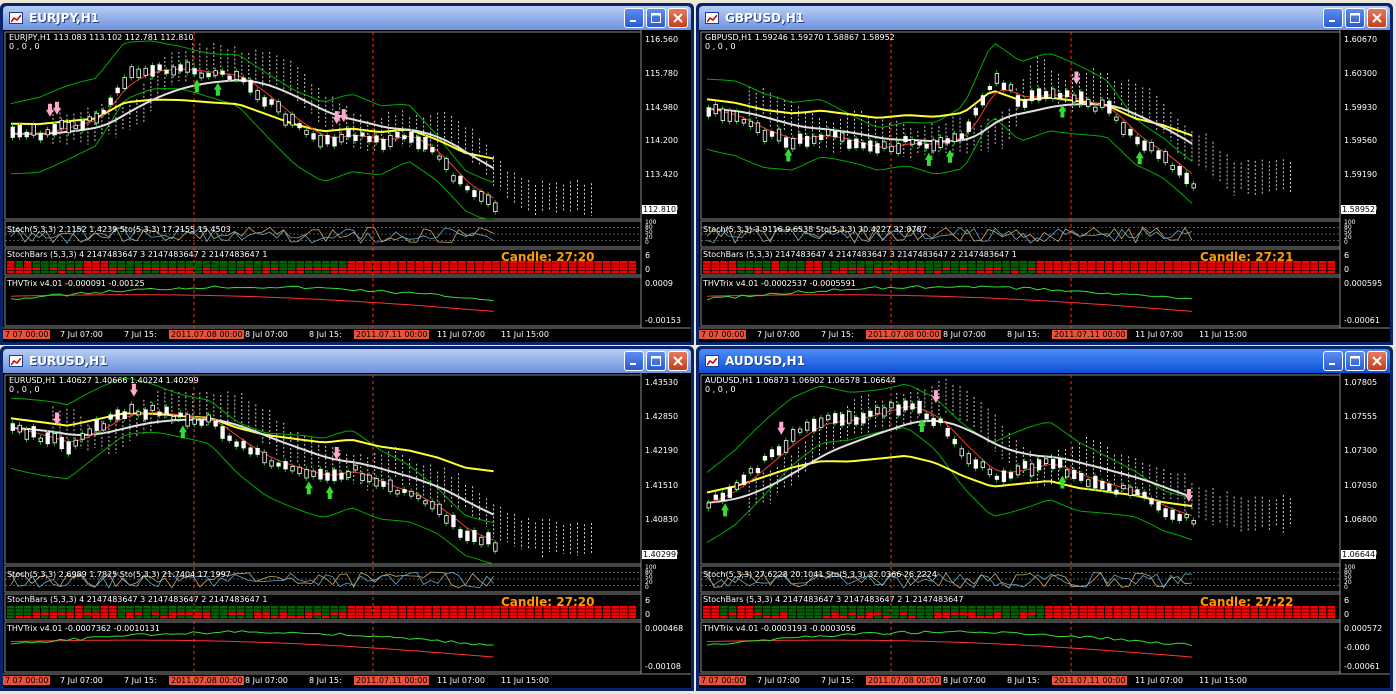  Describe the element at coordinates (1044, 361) in the screenshot. I see `window-titlebar: AUDUSD,H1` at that location.